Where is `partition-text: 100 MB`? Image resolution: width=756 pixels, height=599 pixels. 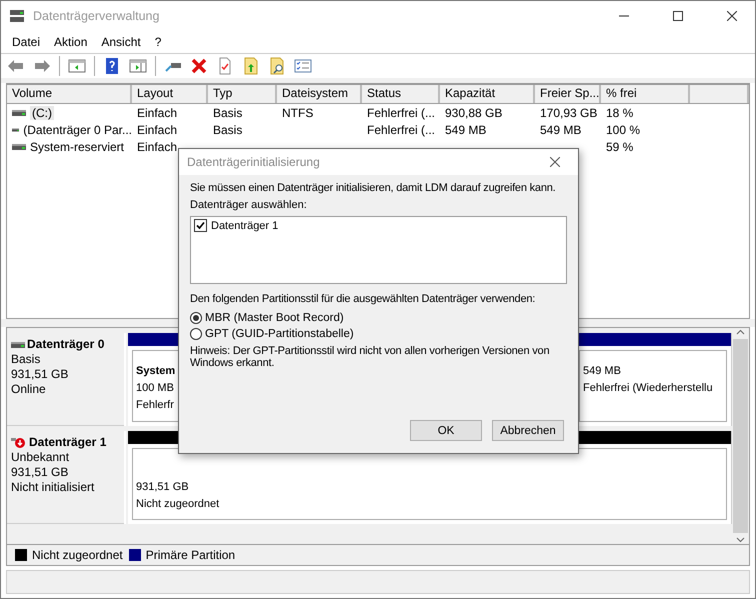
partition-text: 100 MB is located at coordinates (155, 388).